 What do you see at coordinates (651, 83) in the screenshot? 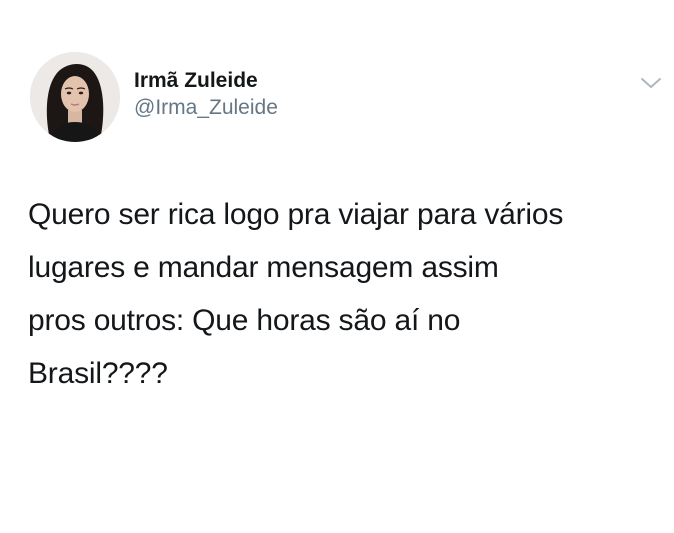
I see `chevron-down-icon` at bounding box center [651, 83].